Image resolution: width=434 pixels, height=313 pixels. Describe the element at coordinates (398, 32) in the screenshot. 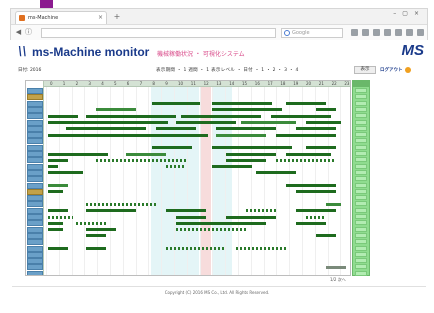

I see `pocket-icon` at that location.